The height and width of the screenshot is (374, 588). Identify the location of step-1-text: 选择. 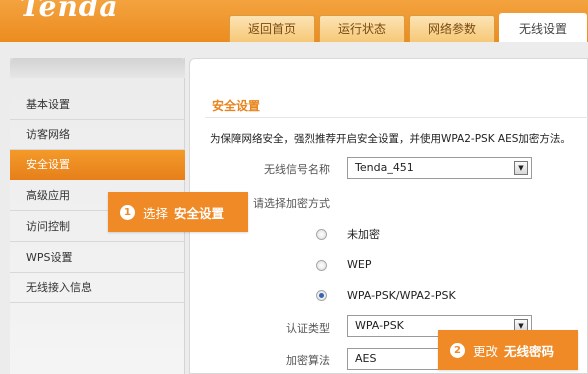
(156, 213).